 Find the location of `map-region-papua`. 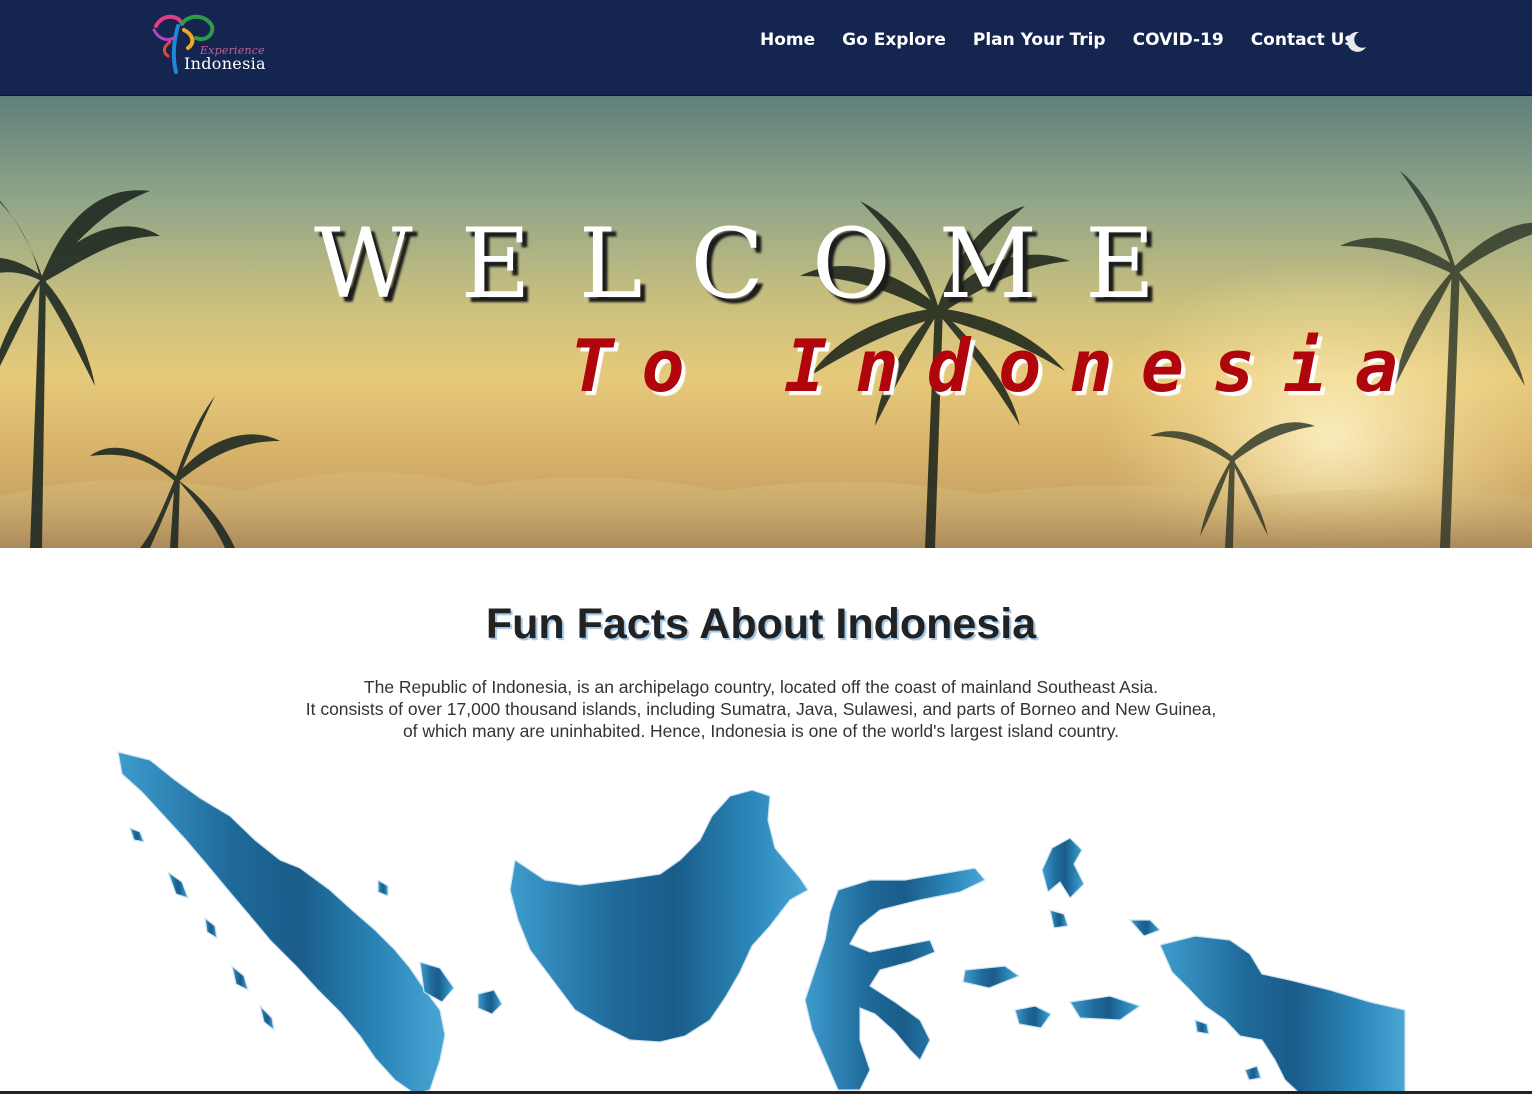

map-region-papua is located at coordinates (1282, 1014).